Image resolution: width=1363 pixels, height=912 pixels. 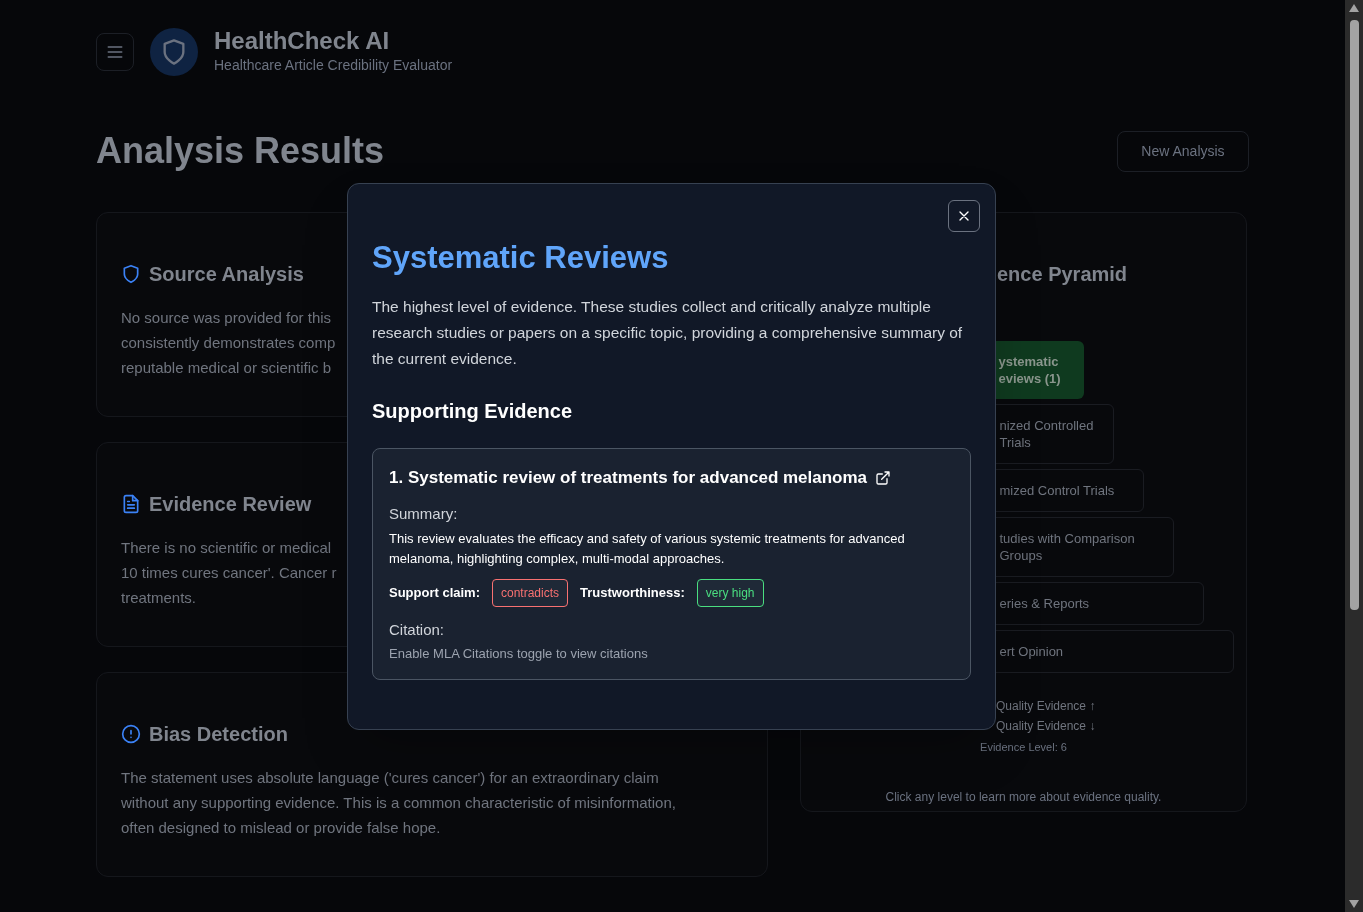 I want to click on rating-label: Trustworthiness:, so click(x=632, y=593).